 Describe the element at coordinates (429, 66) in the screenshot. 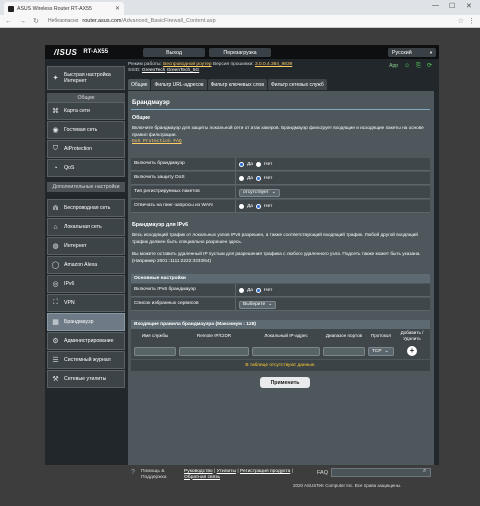

I see `internet-status-icon: ⟳` at that location.